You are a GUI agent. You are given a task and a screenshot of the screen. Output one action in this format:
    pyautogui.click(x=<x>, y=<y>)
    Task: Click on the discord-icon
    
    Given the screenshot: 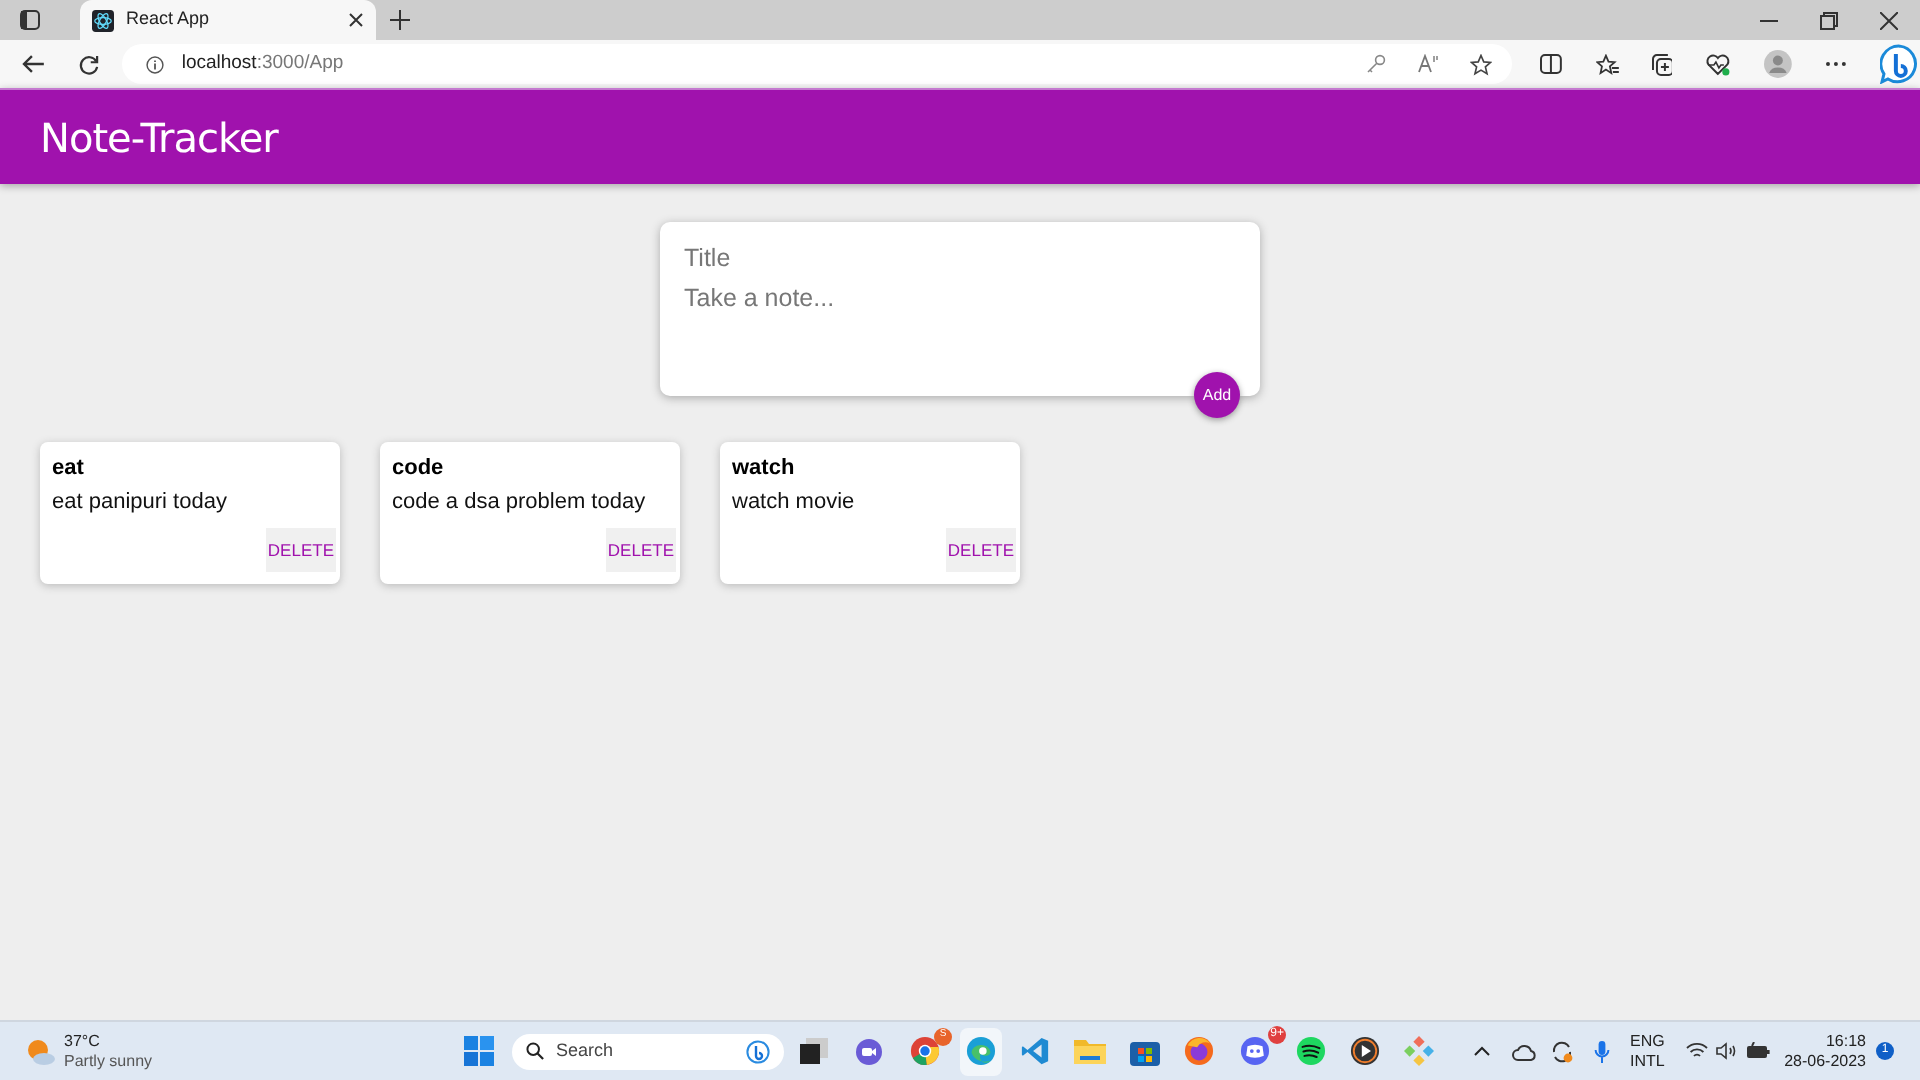 What is the action you would take?
    pyautogui.click(x=1255, y=1050)
    